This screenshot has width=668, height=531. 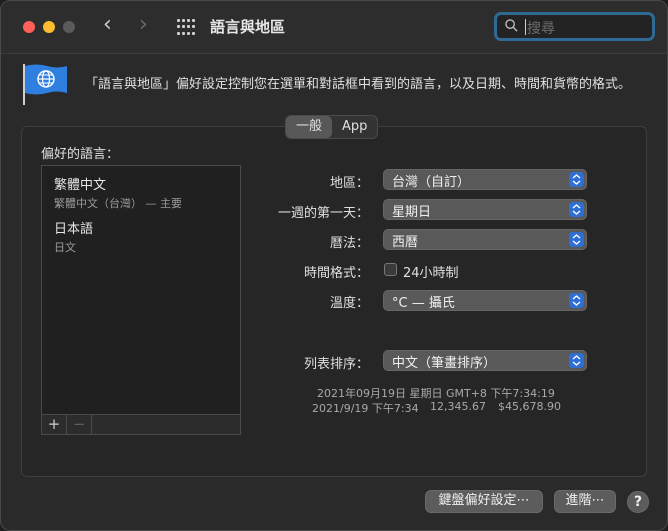 I want to click on tab-app: App, so click(x=354, y=127).